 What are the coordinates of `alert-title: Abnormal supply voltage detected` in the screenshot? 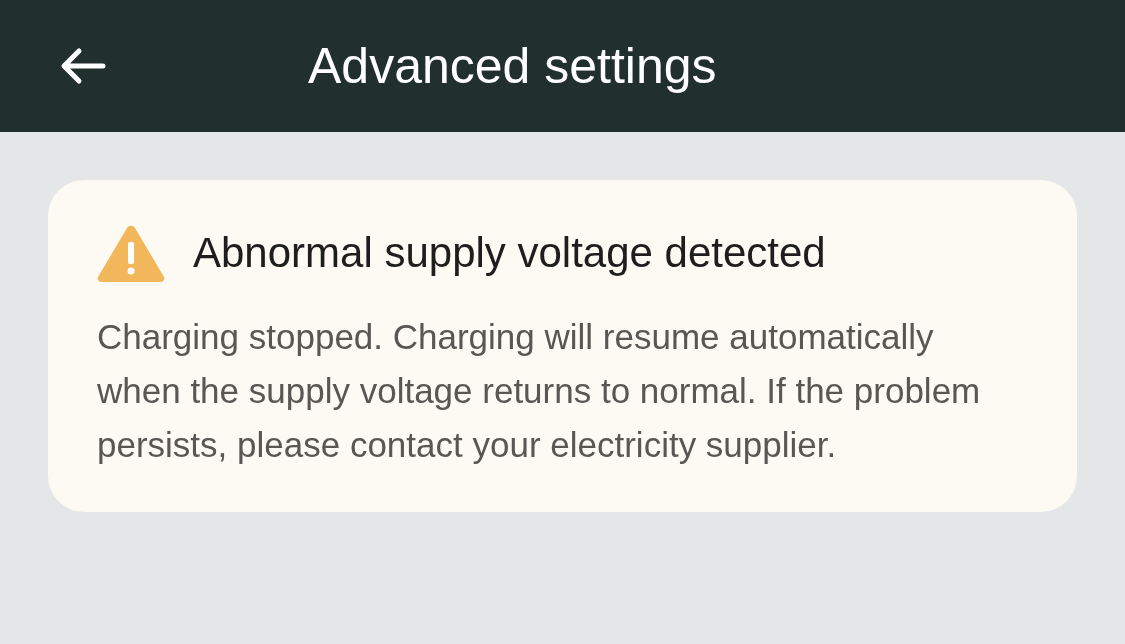 It's located at (509, 253).